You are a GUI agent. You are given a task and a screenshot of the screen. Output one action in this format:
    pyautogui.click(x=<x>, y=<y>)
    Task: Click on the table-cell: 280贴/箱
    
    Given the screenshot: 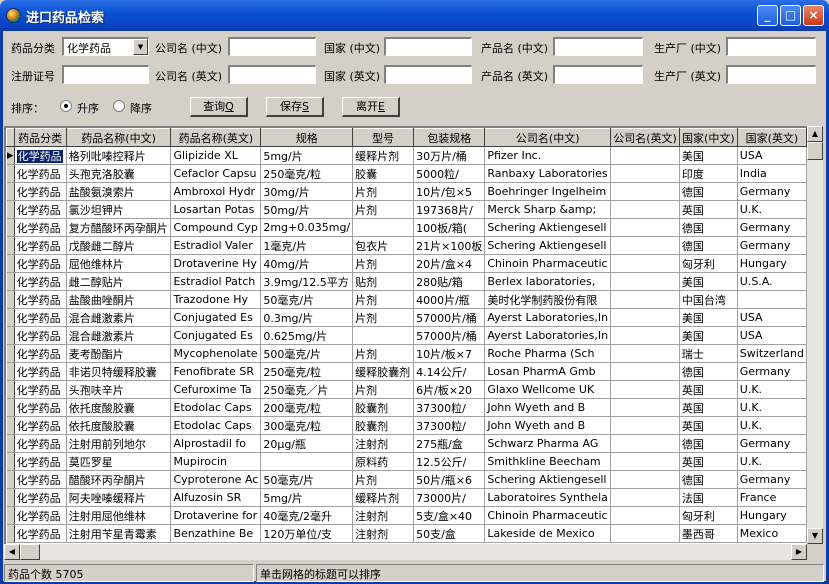 What is the action you would take?
    pyautogui.click(x=449, y=281)
    